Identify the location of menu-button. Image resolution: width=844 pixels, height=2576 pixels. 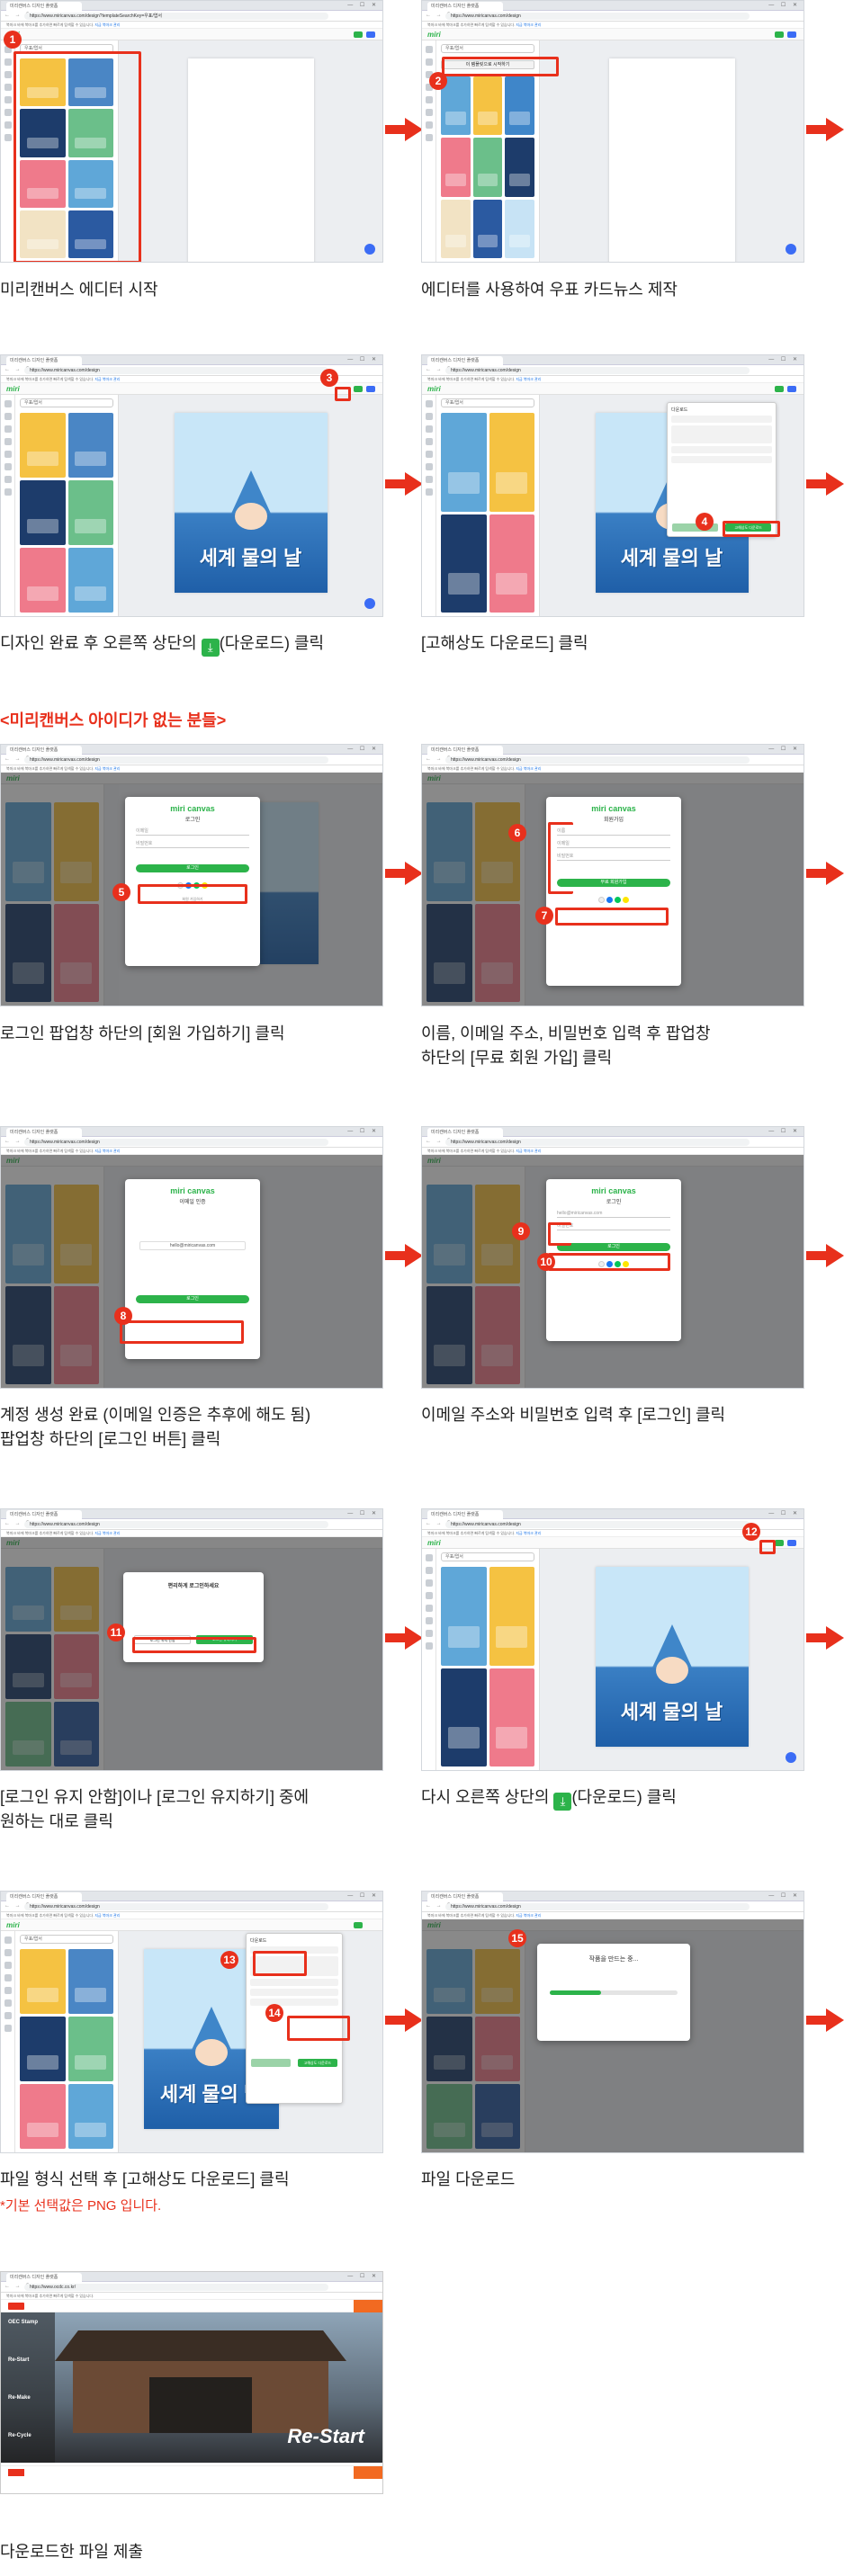
(368, 2306).